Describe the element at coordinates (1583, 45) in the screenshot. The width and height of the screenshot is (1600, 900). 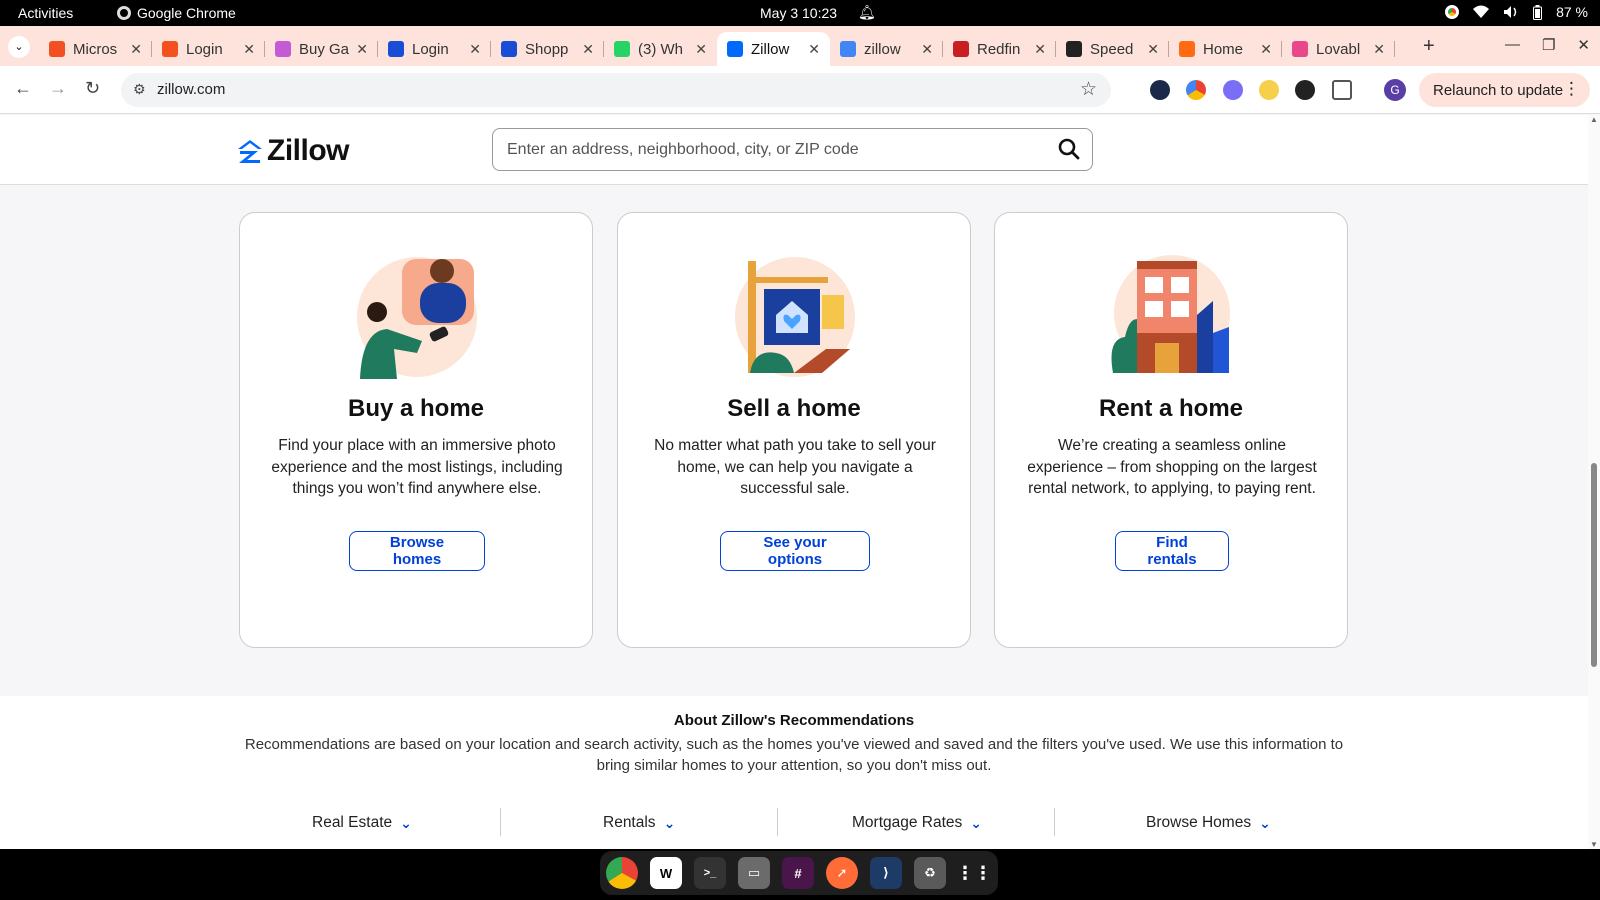
I see `close-window-icon: ✕` at that location.